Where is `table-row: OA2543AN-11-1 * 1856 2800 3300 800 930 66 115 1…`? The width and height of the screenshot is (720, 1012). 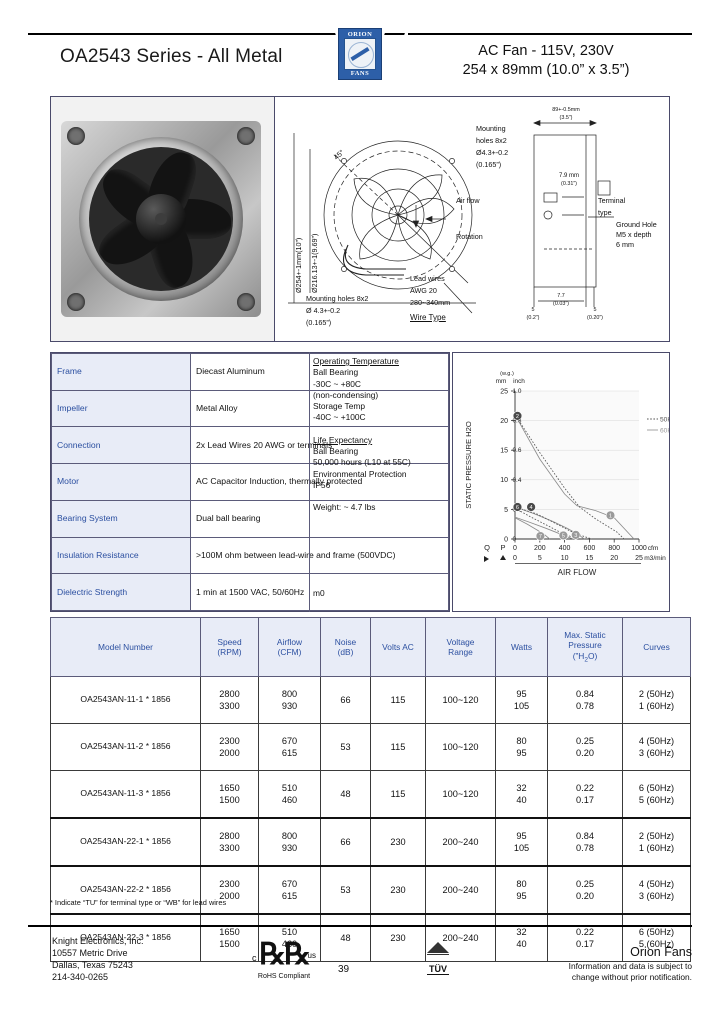
table-row: OA2543AN-11-1 * 1856 2800 3300 800 930 66 115 1… is located at coordinates (370, 700).